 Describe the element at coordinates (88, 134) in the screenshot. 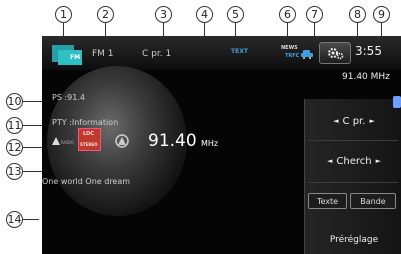

I see `local-badge: LOC` at that location.